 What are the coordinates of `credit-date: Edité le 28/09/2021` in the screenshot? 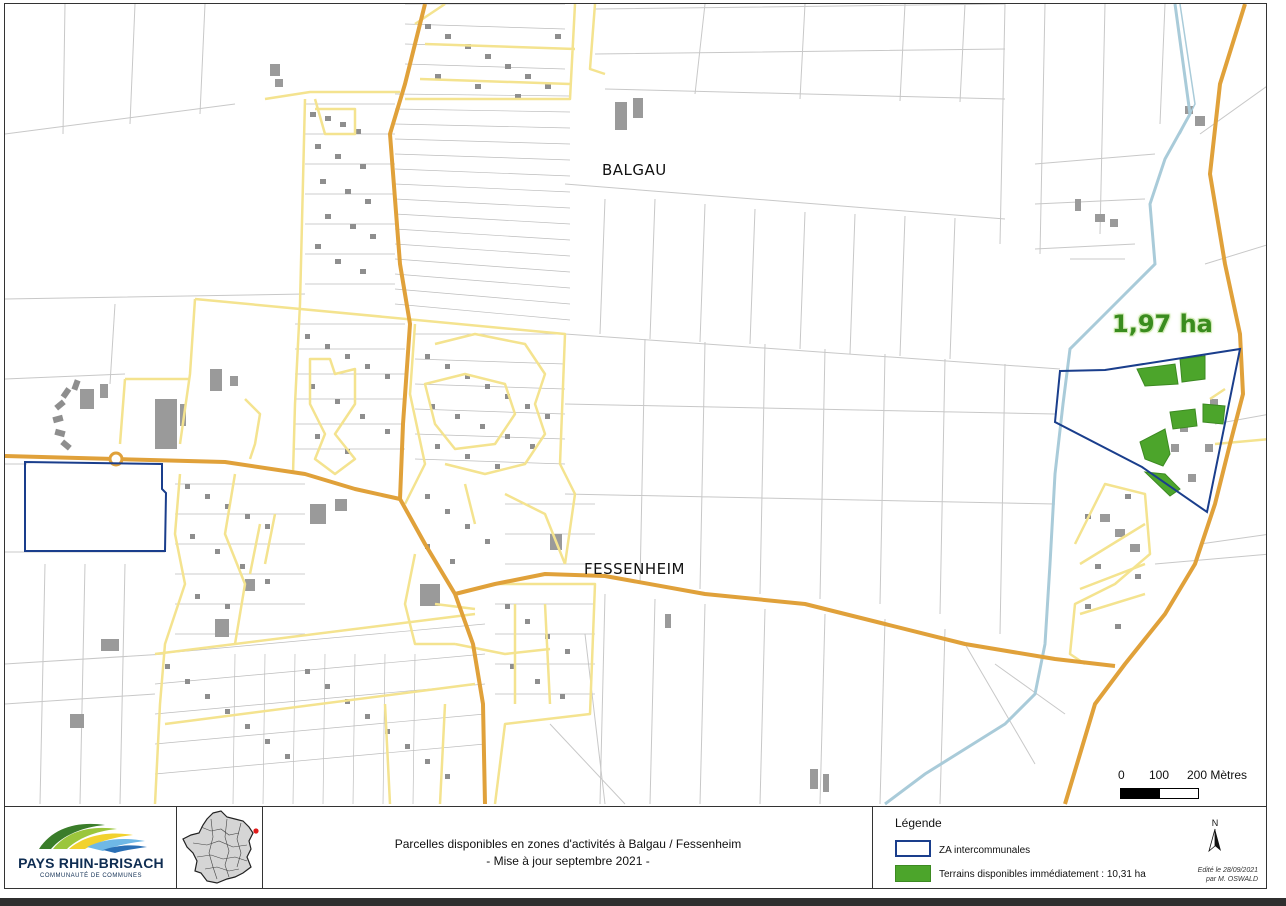 It's located at (1227, 870).